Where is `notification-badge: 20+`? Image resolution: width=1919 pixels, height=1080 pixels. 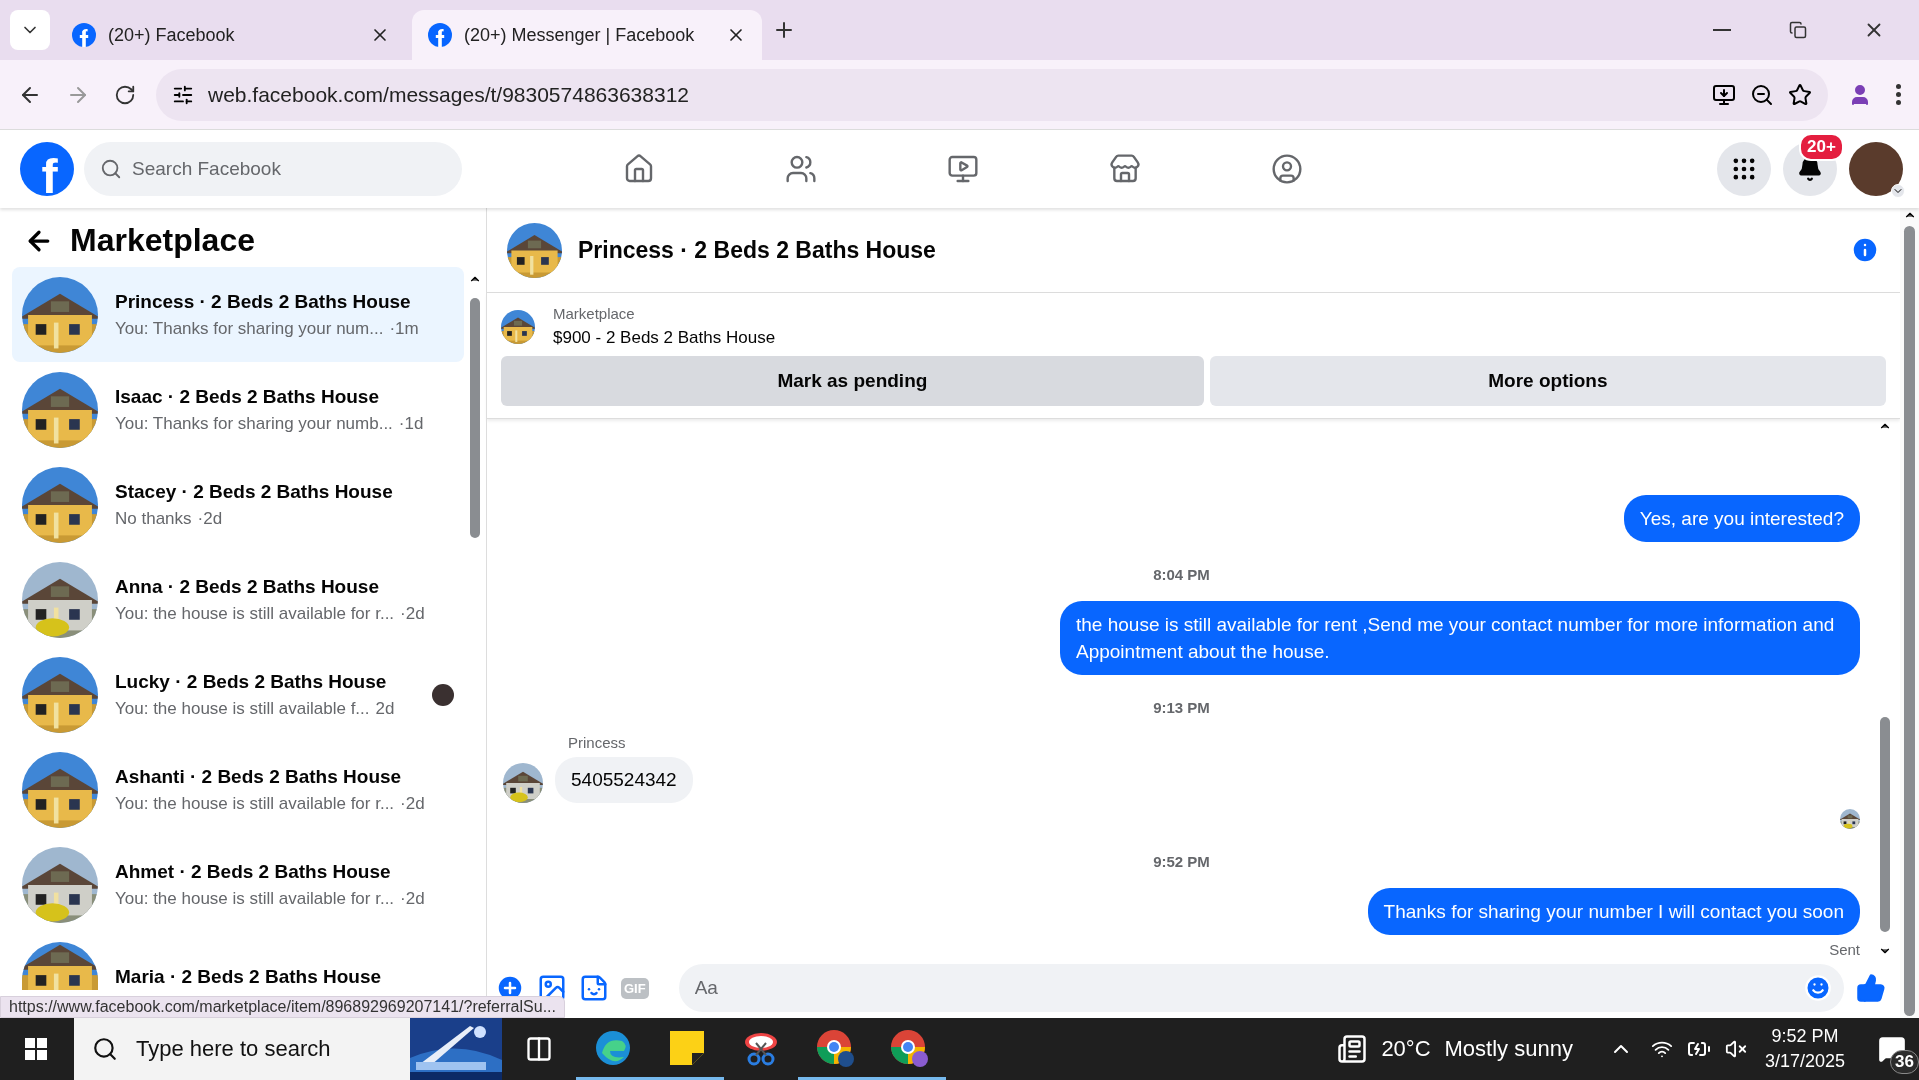
notification-badge: 20+ is located at coordinates (1821, 147).